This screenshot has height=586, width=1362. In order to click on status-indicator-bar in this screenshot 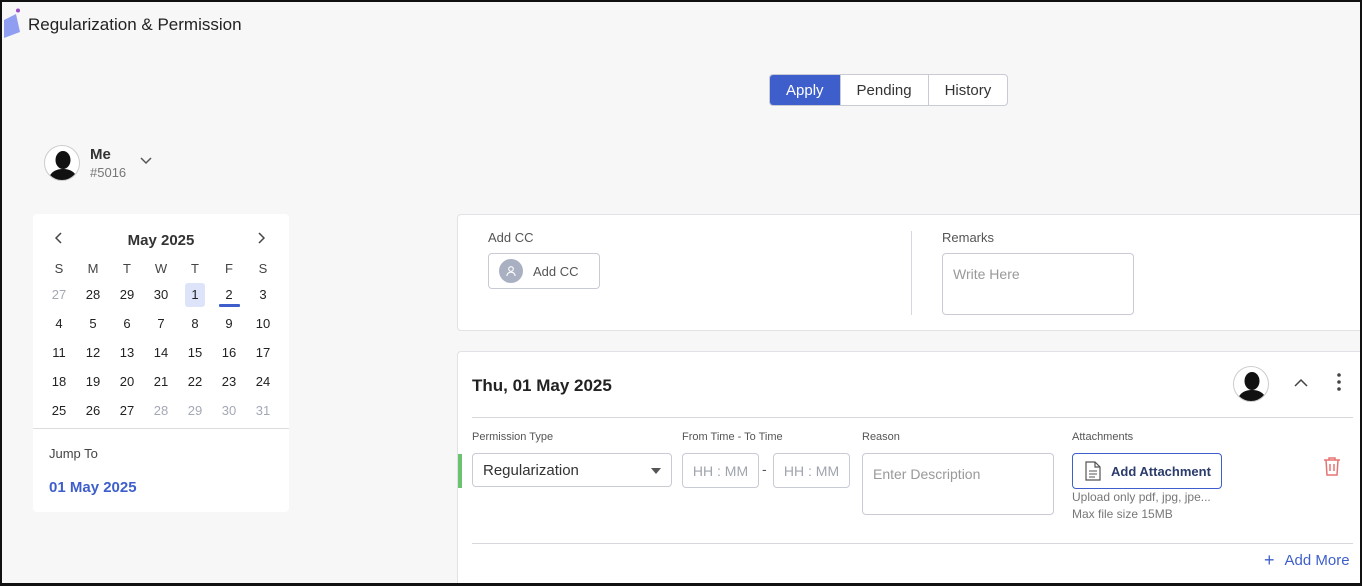, I will do `click(460, 471)`.